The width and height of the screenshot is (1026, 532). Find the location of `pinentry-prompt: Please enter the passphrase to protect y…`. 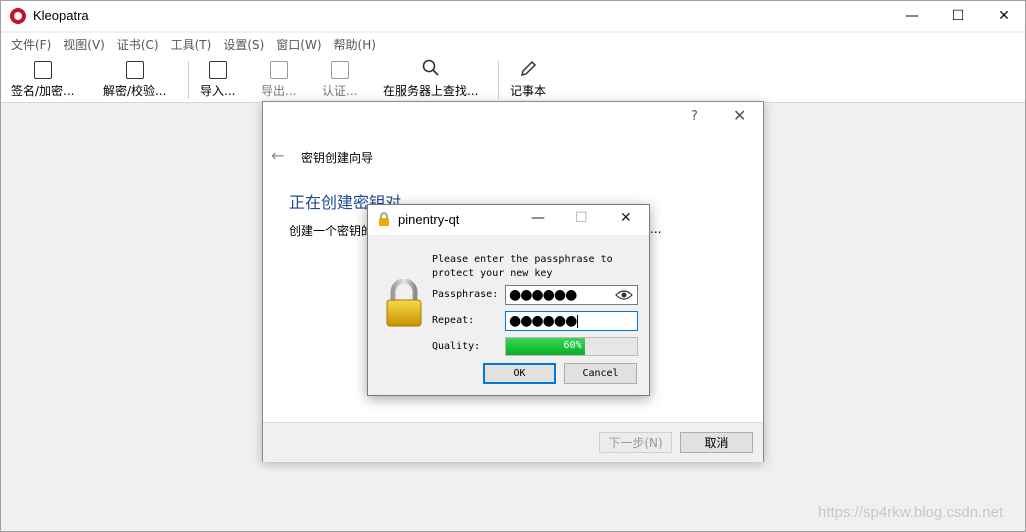

pinentry-prompt: Please enter the passphrase to protect y… is located at coordinates (522, 266).